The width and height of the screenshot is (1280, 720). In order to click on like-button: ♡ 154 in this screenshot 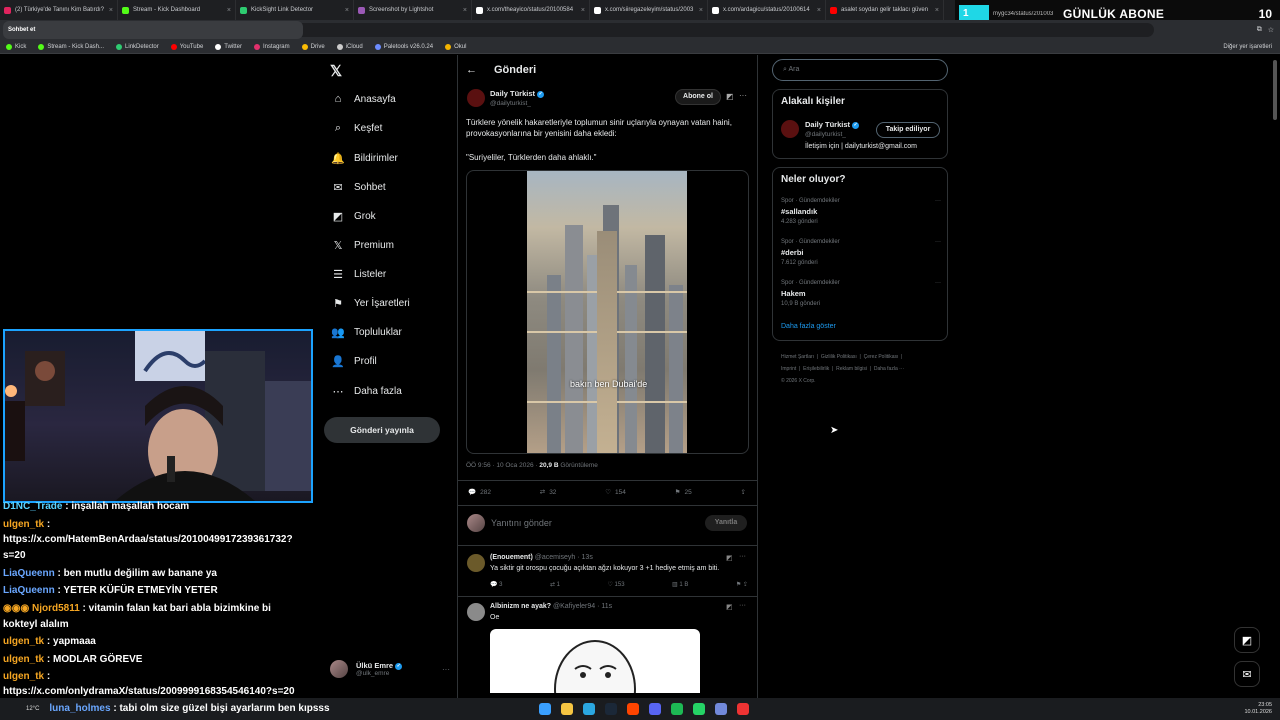, I will do `click(615, 492)`.